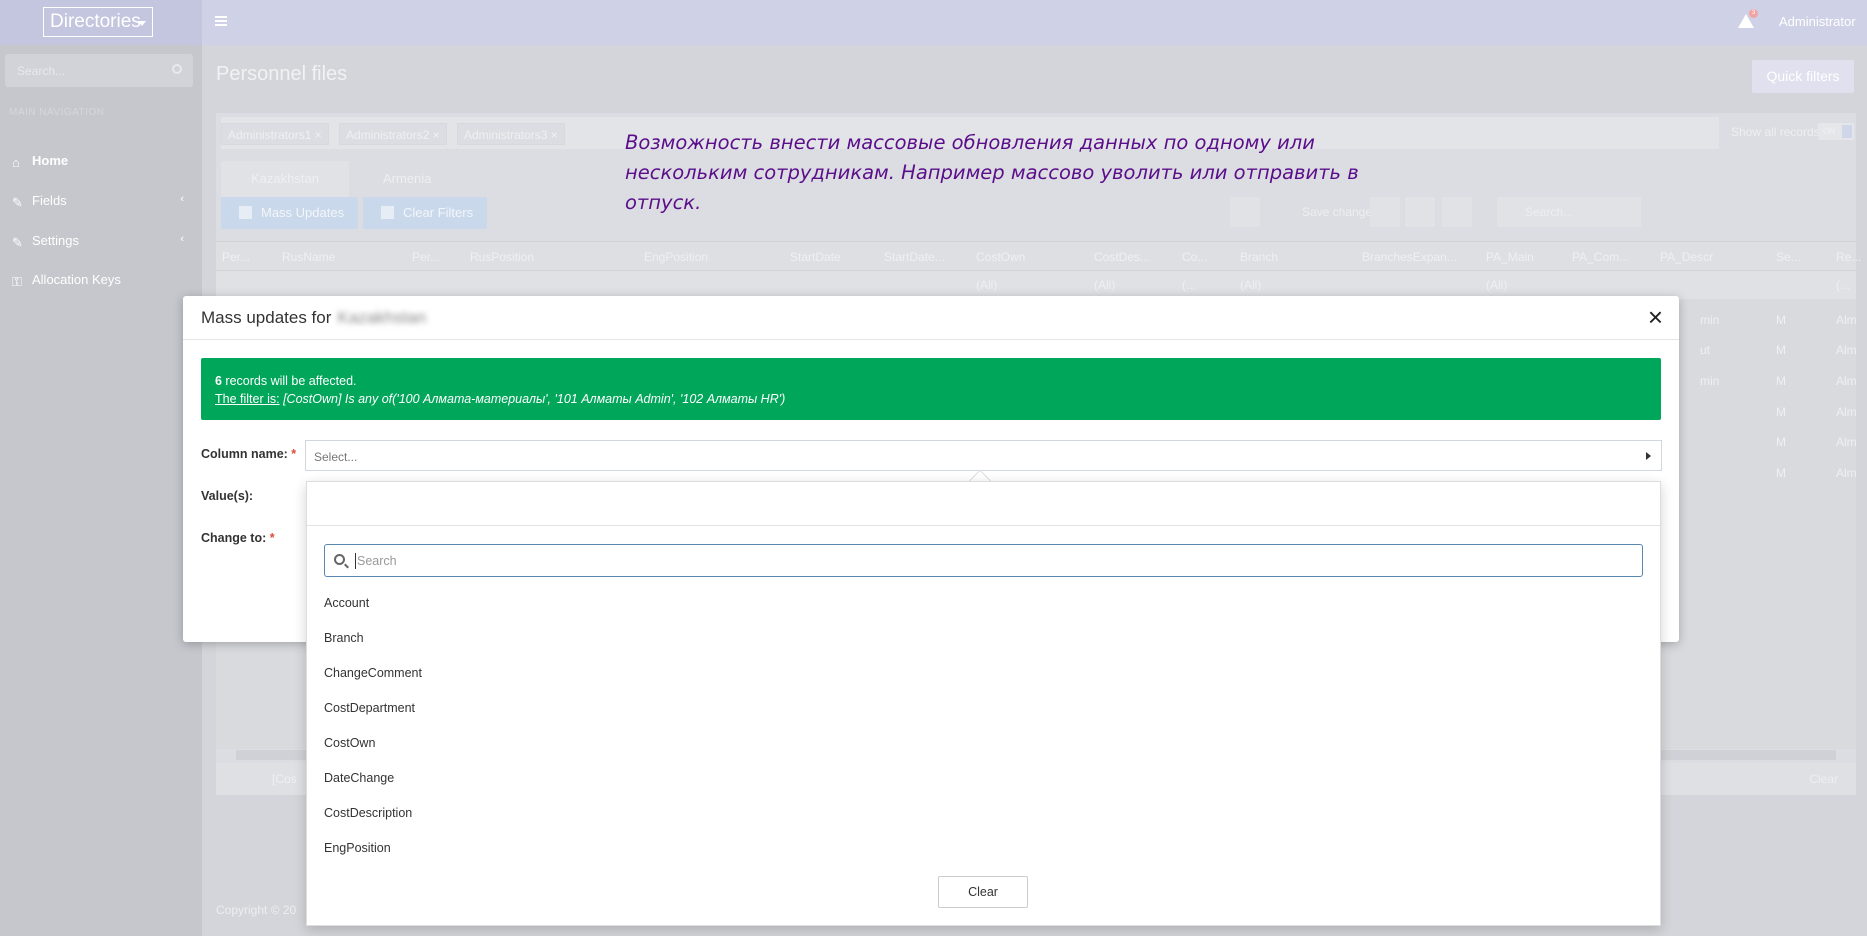 The image size is (1867, 936). What do you see at coordinates (101, 240) in the screenshot?
I see `sidebar-item-settings: ✎ Settings ‹` at bounding box center [101, 240].